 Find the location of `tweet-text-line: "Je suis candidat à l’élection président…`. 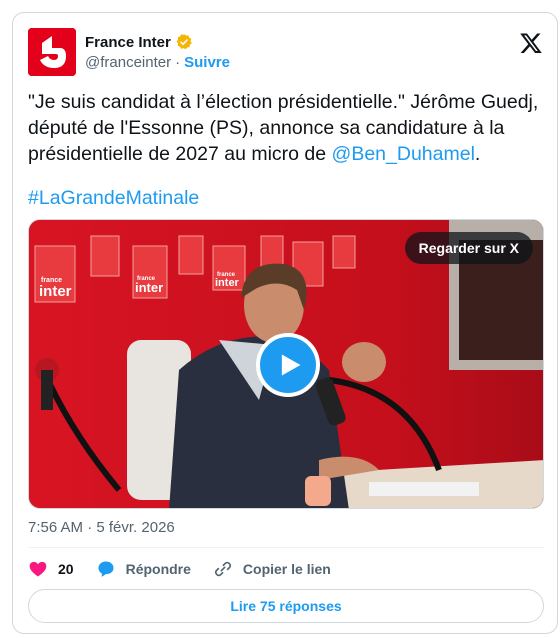

tweet-text-line: "Je suis candidat à l’élection président… is located at coordinates (283, 102).